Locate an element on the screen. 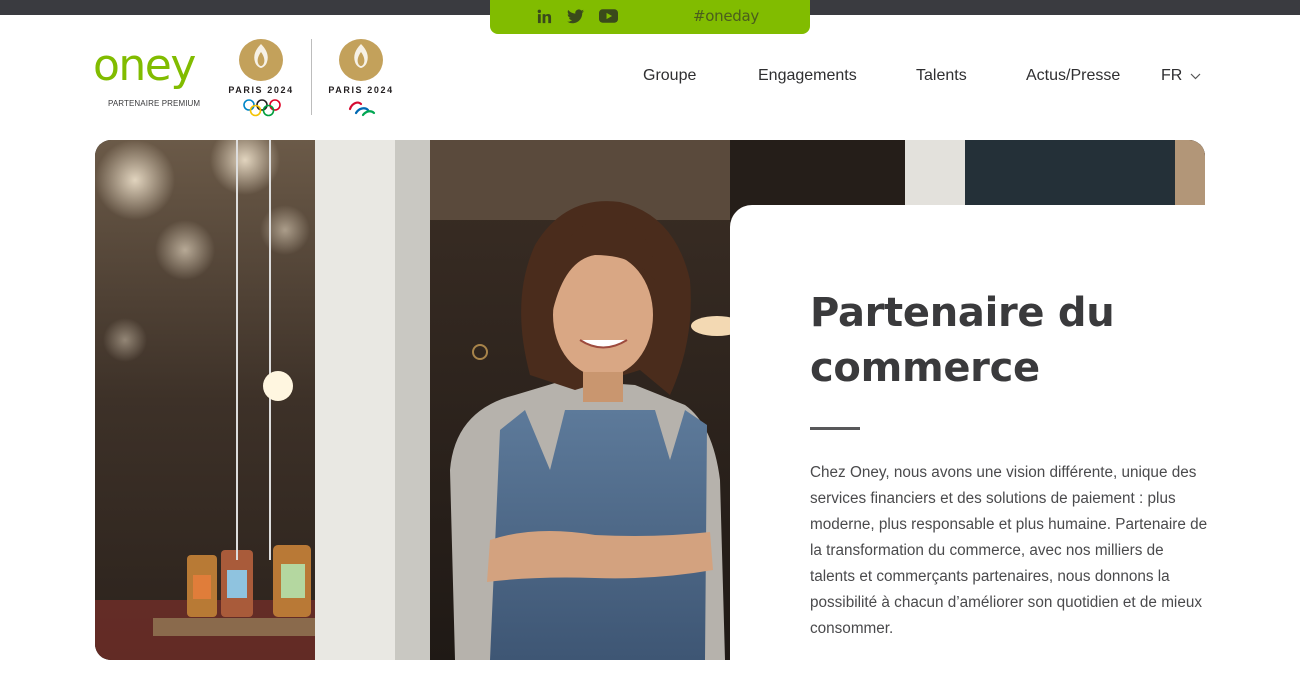 This screenshot has height=700, width=1300. nav-item-actus-presse: Actus/Presse is located at coordinates (1073, 76).